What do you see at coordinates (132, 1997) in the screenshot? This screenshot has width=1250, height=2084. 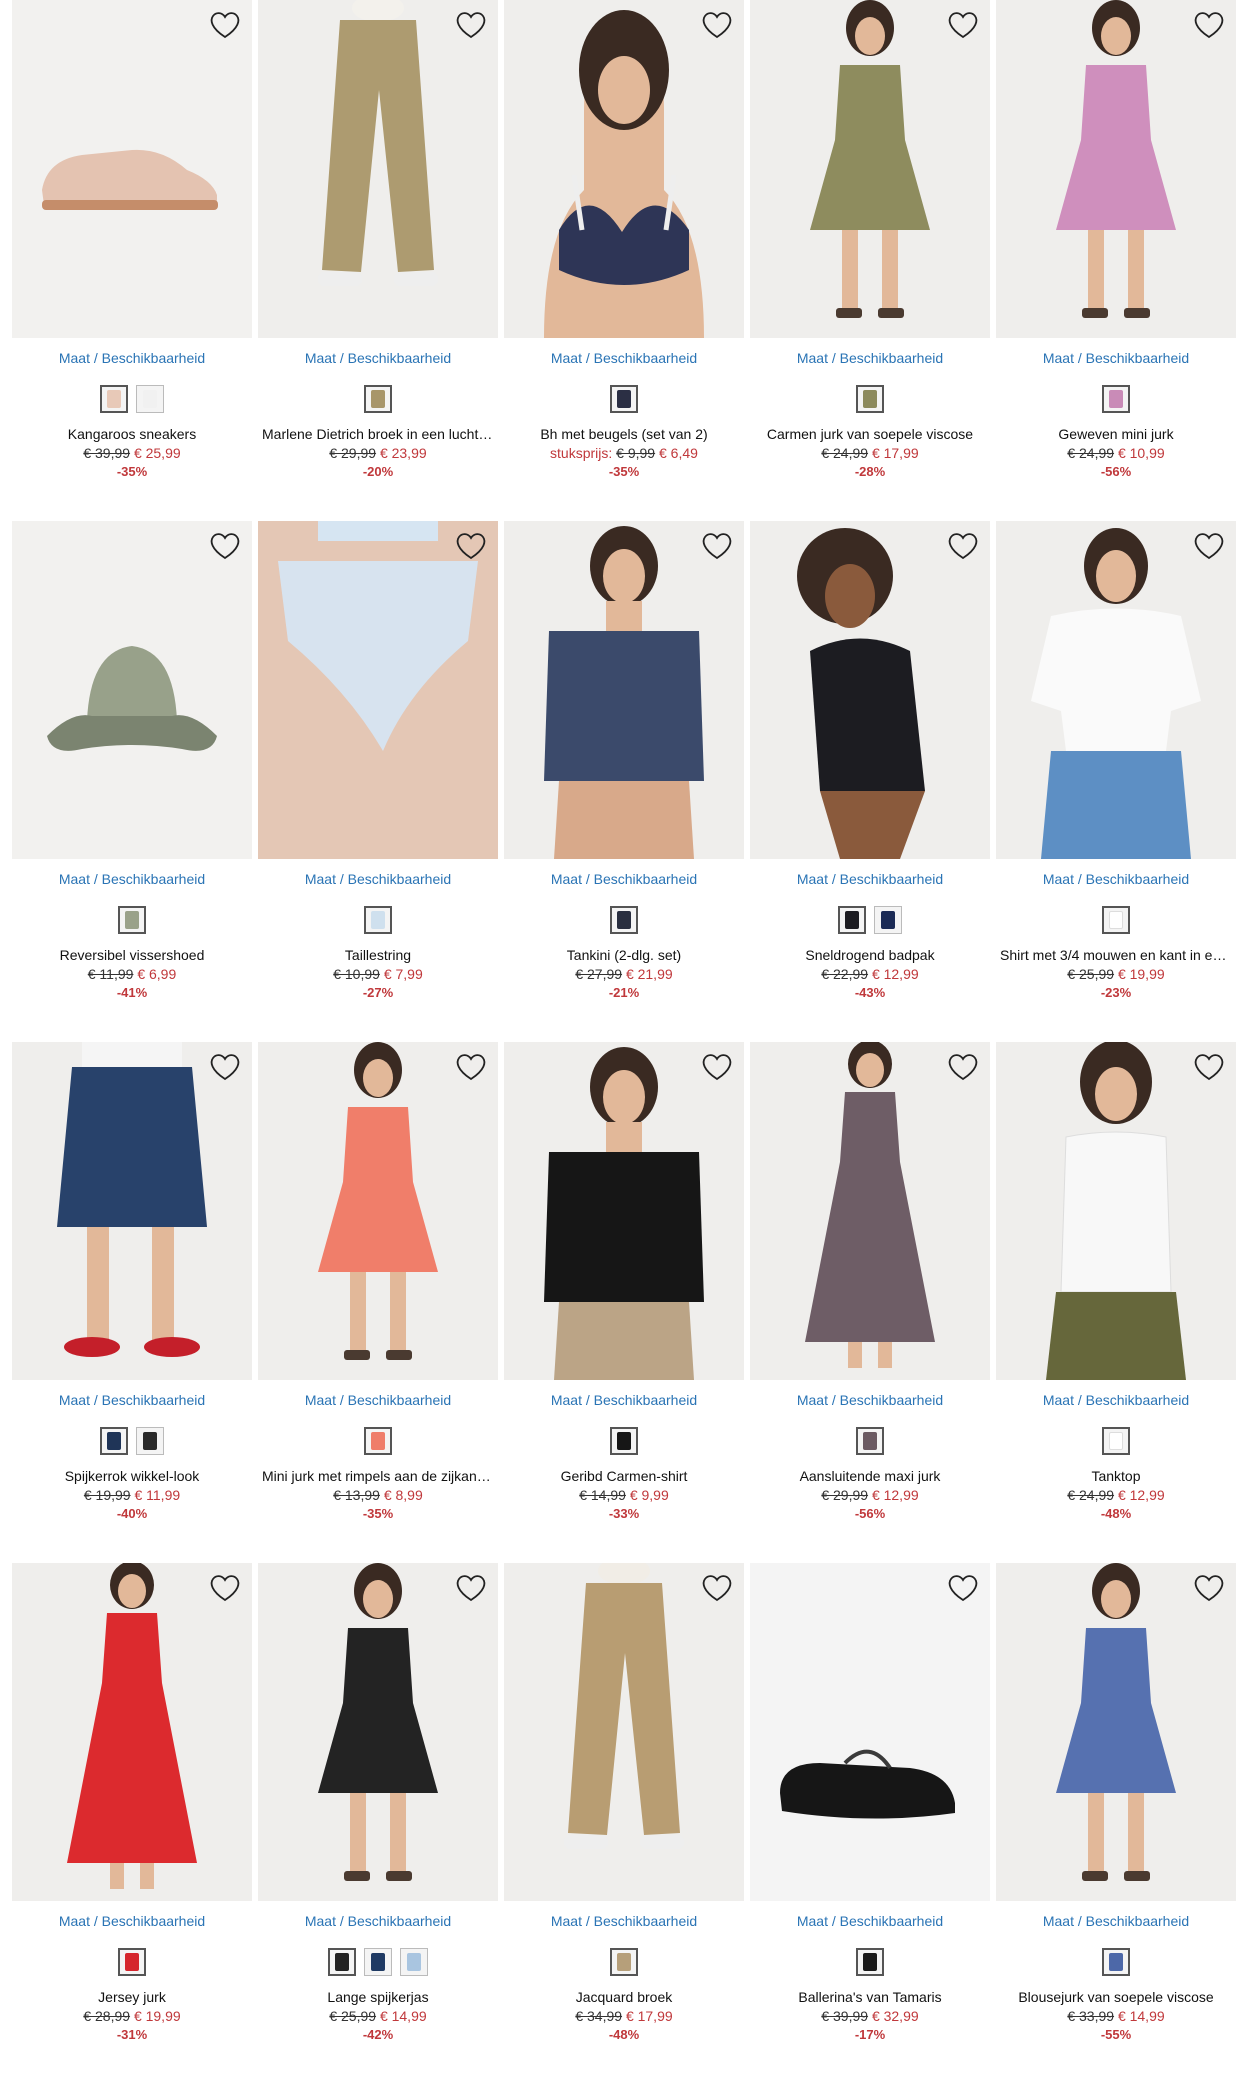 I see `product-name: Jersey jurk` at bounding box center [132, 1997].